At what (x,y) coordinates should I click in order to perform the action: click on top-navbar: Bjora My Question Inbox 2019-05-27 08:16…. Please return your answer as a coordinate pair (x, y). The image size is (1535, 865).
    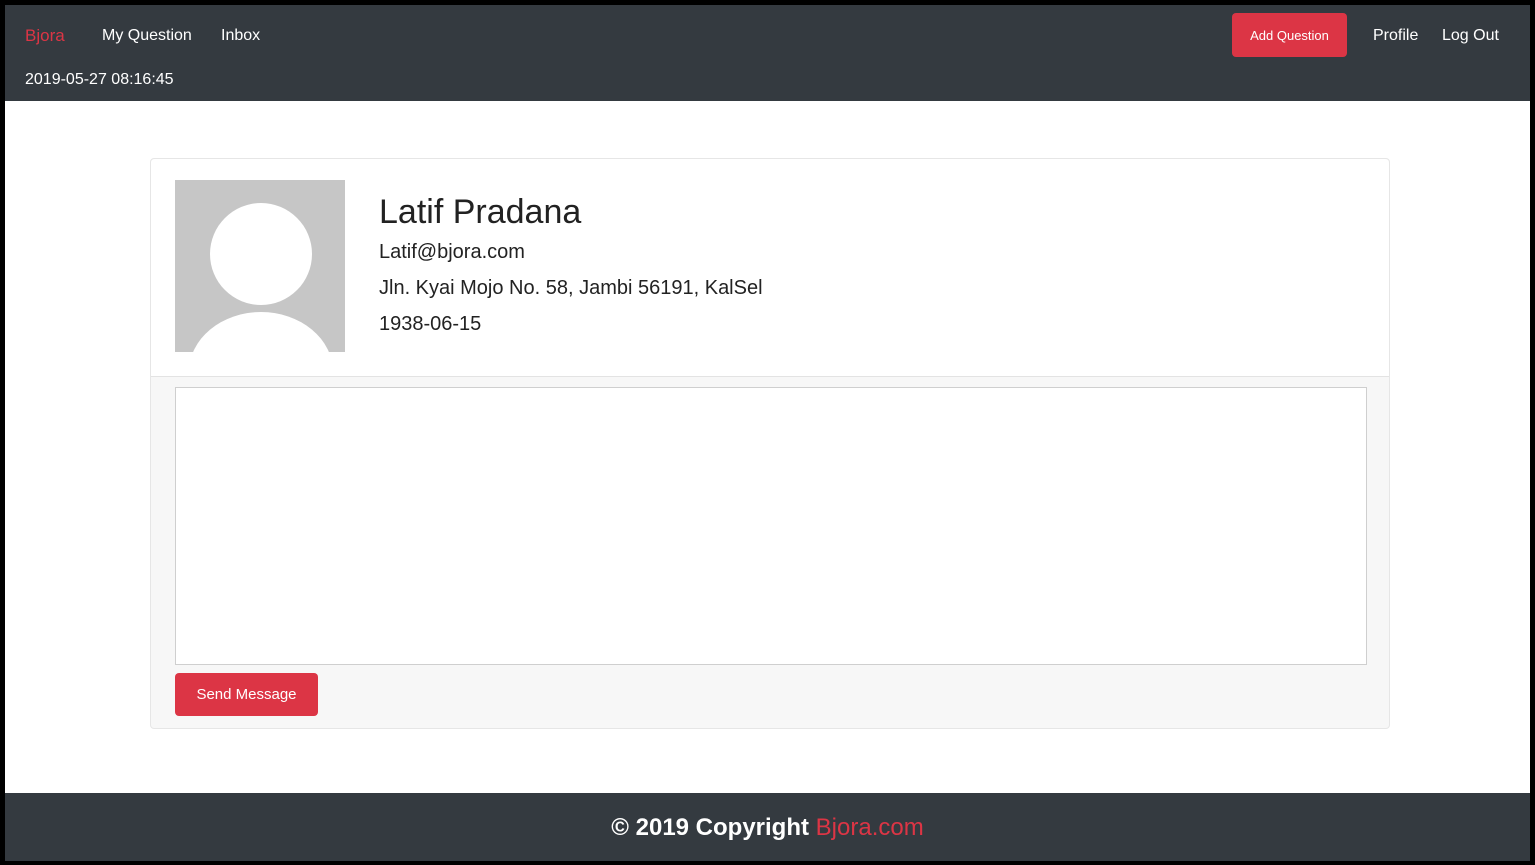
    Looking at the image, I should click on (767, 53).